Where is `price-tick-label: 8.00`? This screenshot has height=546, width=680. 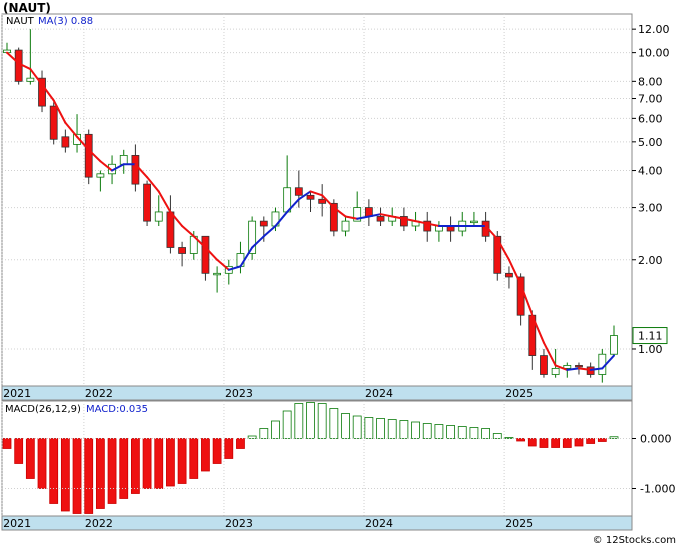
price-tick-label: 8.00 is located at coordinates (650, 81).